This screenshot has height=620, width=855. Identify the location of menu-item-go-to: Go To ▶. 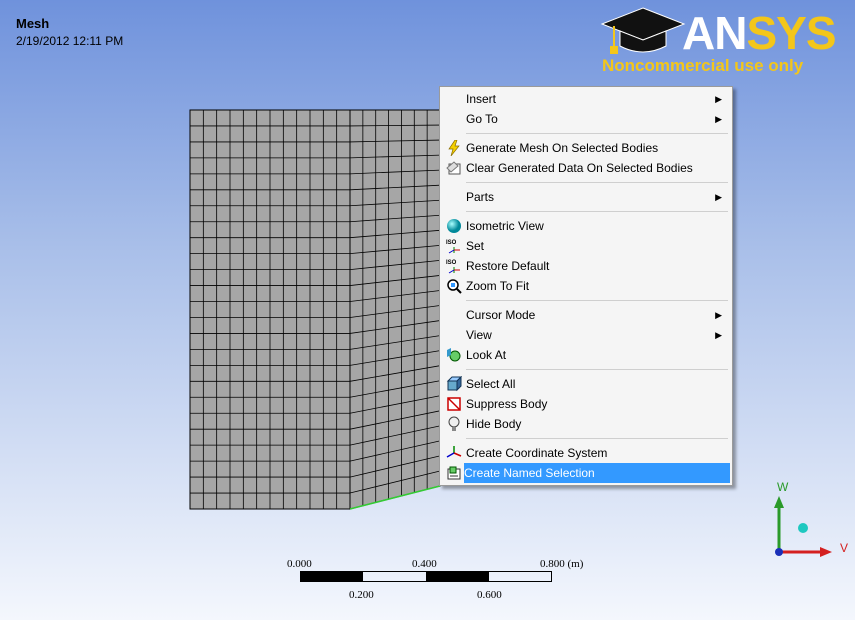
(586, 119).